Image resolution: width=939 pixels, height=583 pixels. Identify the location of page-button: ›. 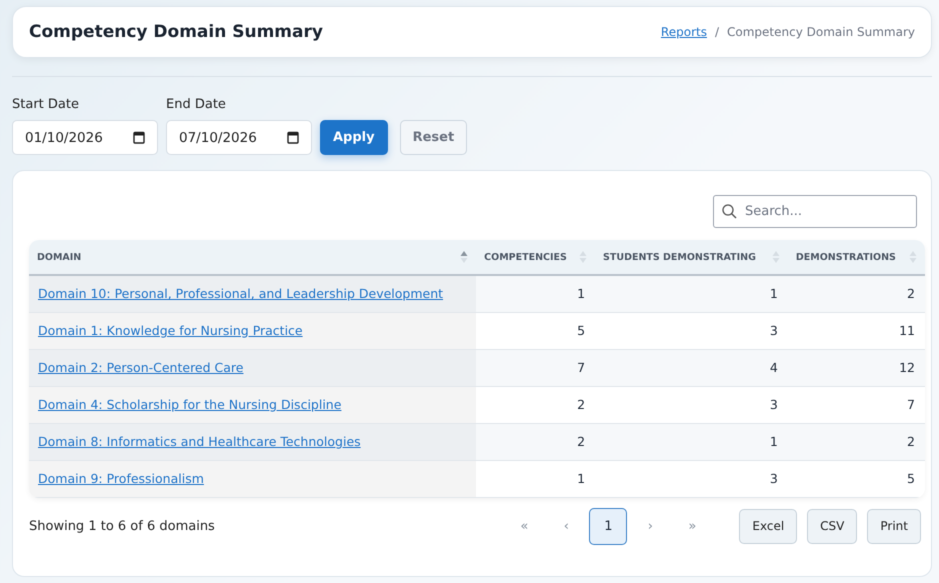
(650, 526).